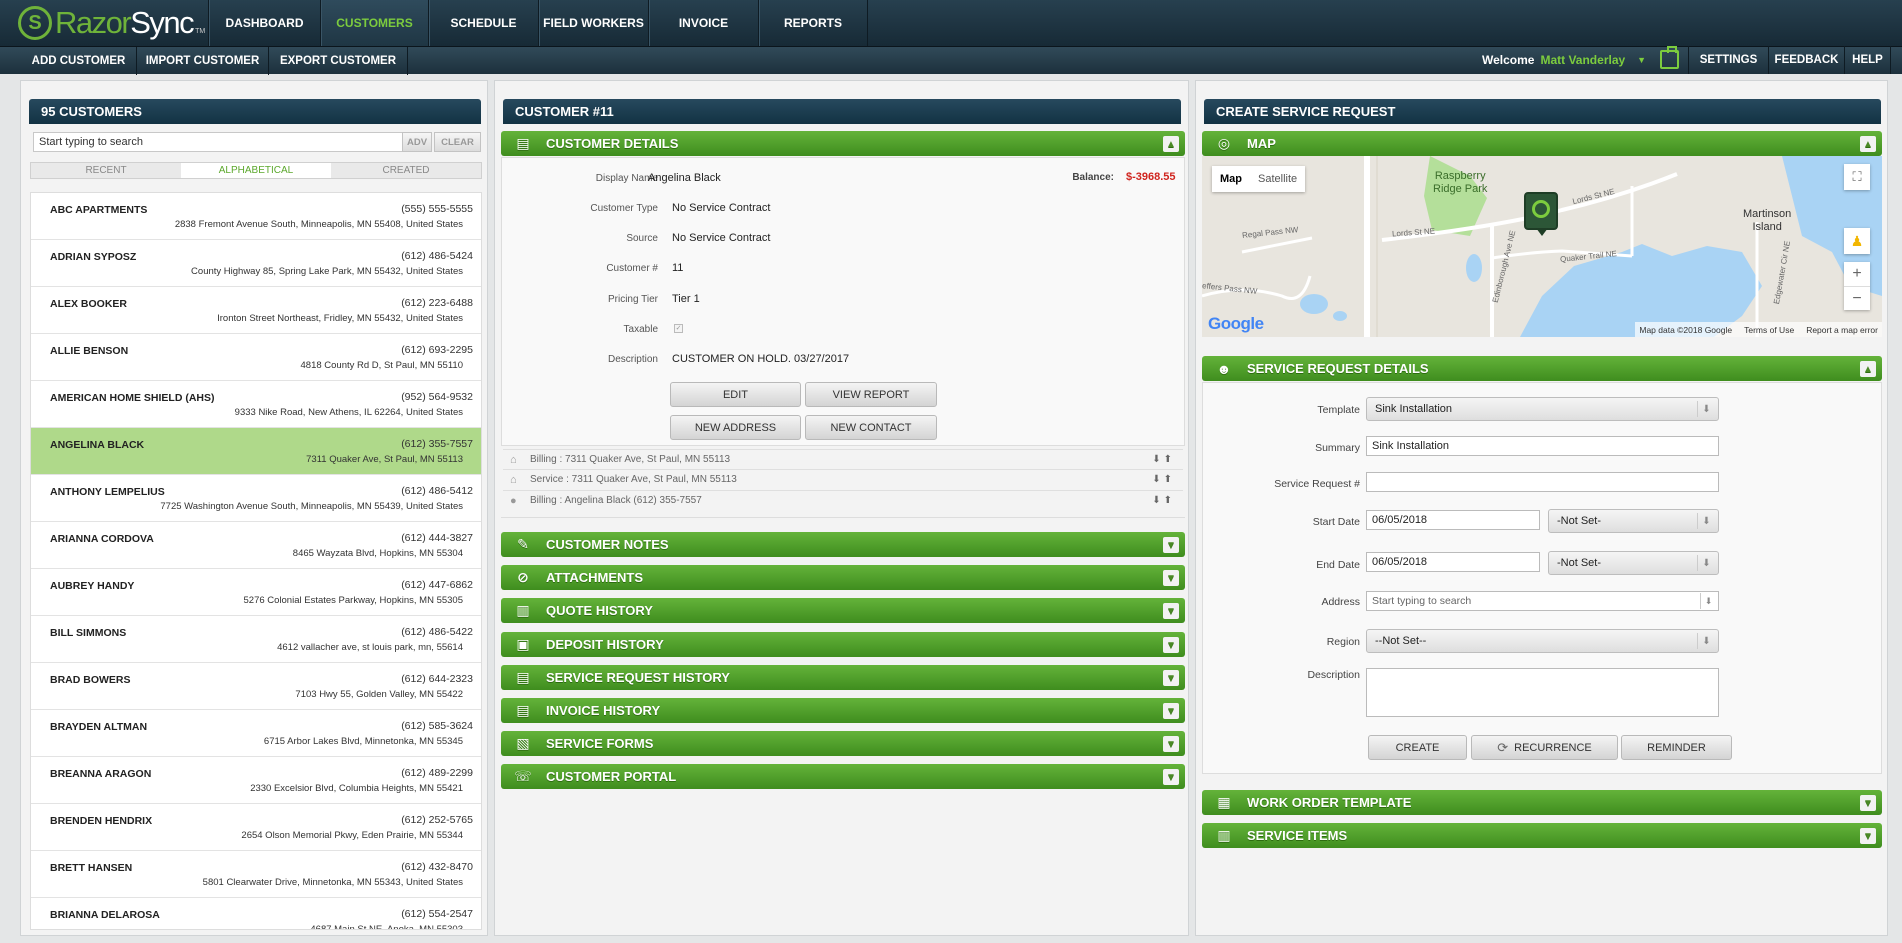  I want to click on service-request-number-input, so click(1542, 482).